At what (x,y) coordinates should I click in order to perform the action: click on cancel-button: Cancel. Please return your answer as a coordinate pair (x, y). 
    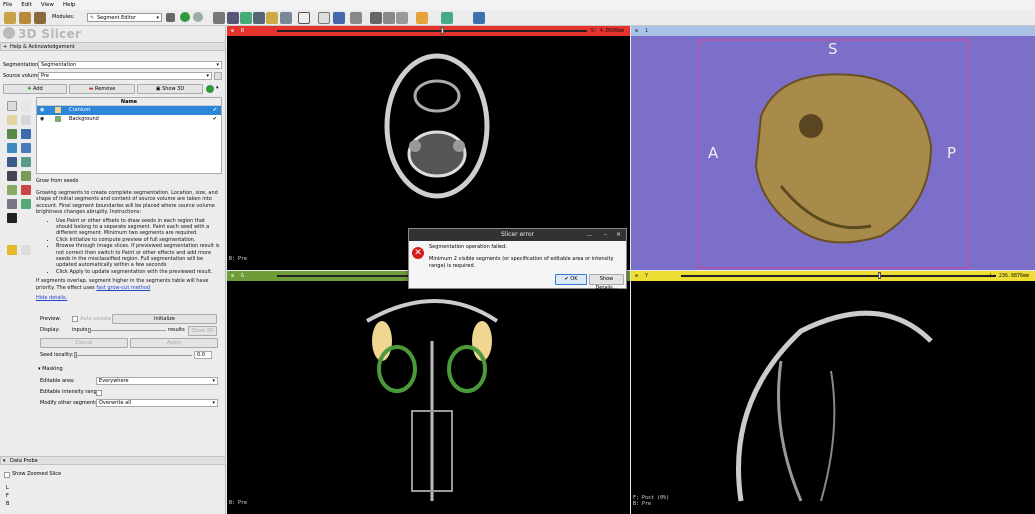
    Looking at the image, I should click on (84, 343).